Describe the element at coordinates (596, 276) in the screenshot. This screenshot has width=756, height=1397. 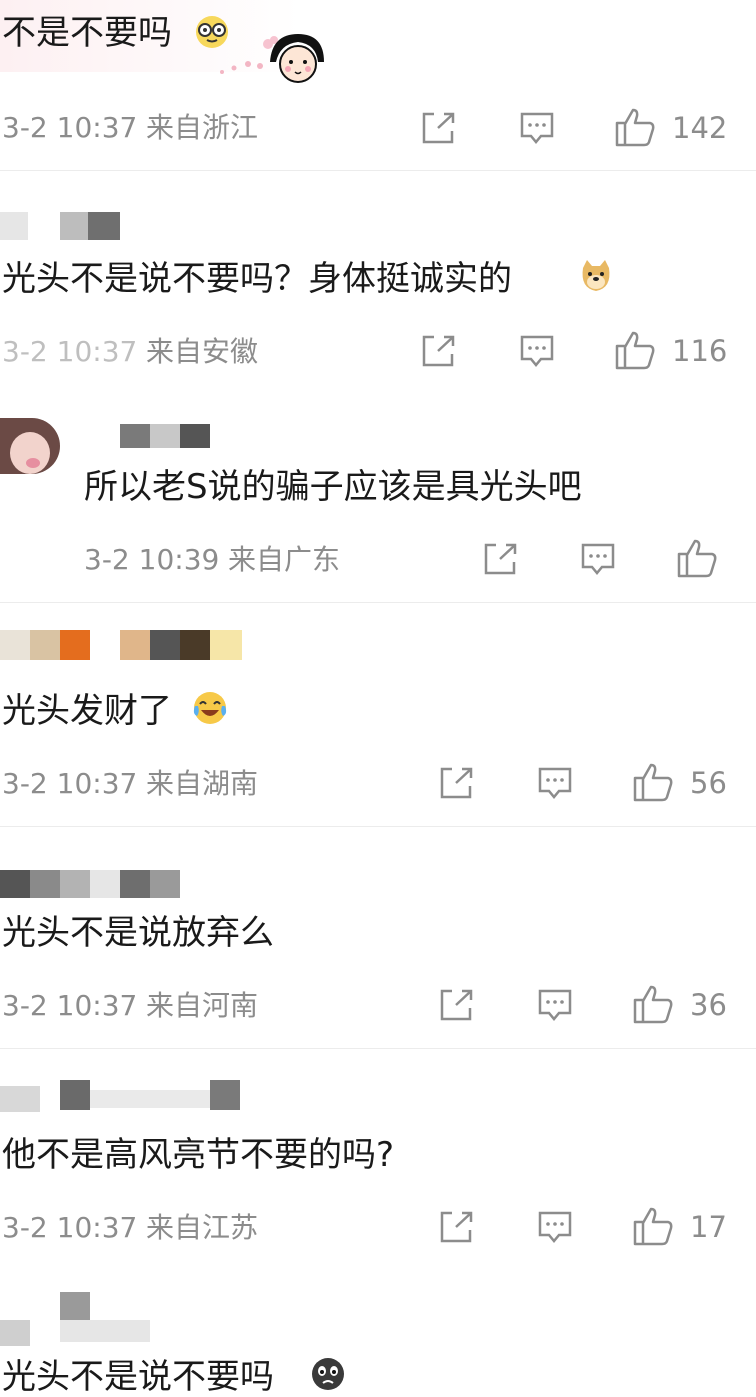
I see `doge-emoji` at that location.